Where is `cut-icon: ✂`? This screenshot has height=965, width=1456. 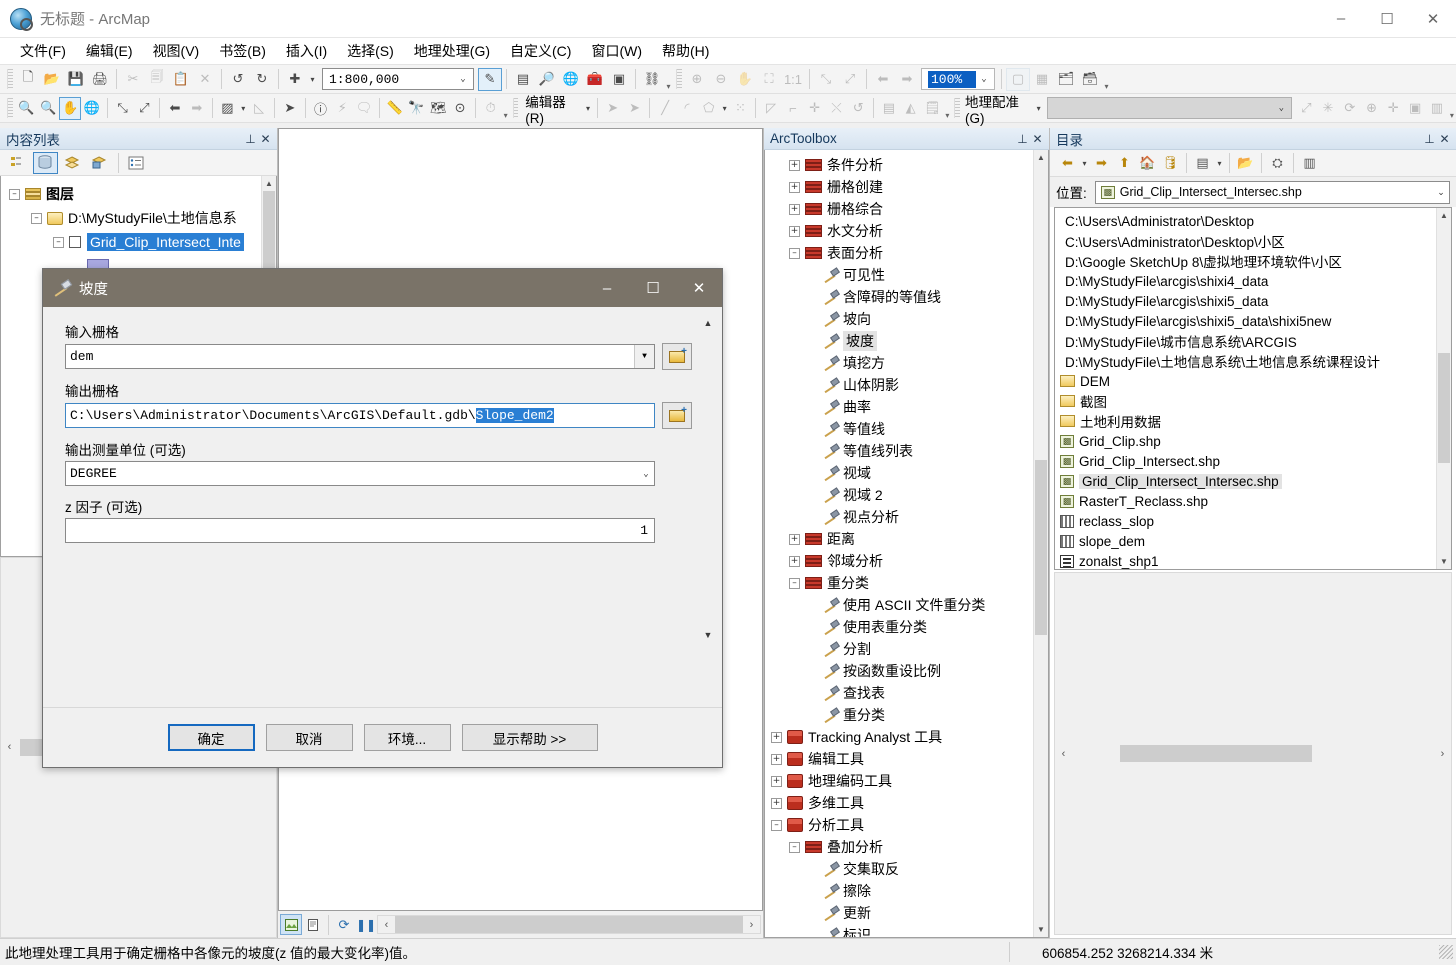 cut-icon: ✂ is located at coordinates (133, 79).